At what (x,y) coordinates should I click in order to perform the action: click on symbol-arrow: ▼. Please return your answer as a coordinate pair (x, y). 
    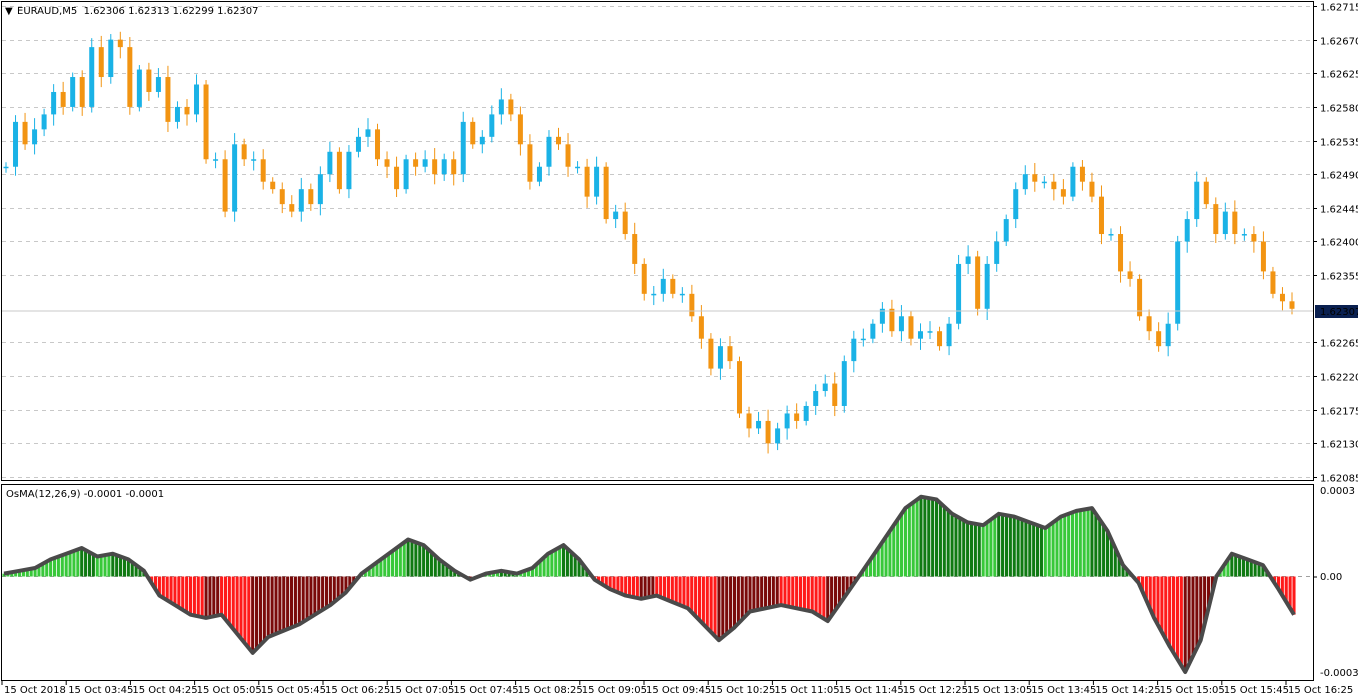
    Looking at the image, I should click on (9, 11).